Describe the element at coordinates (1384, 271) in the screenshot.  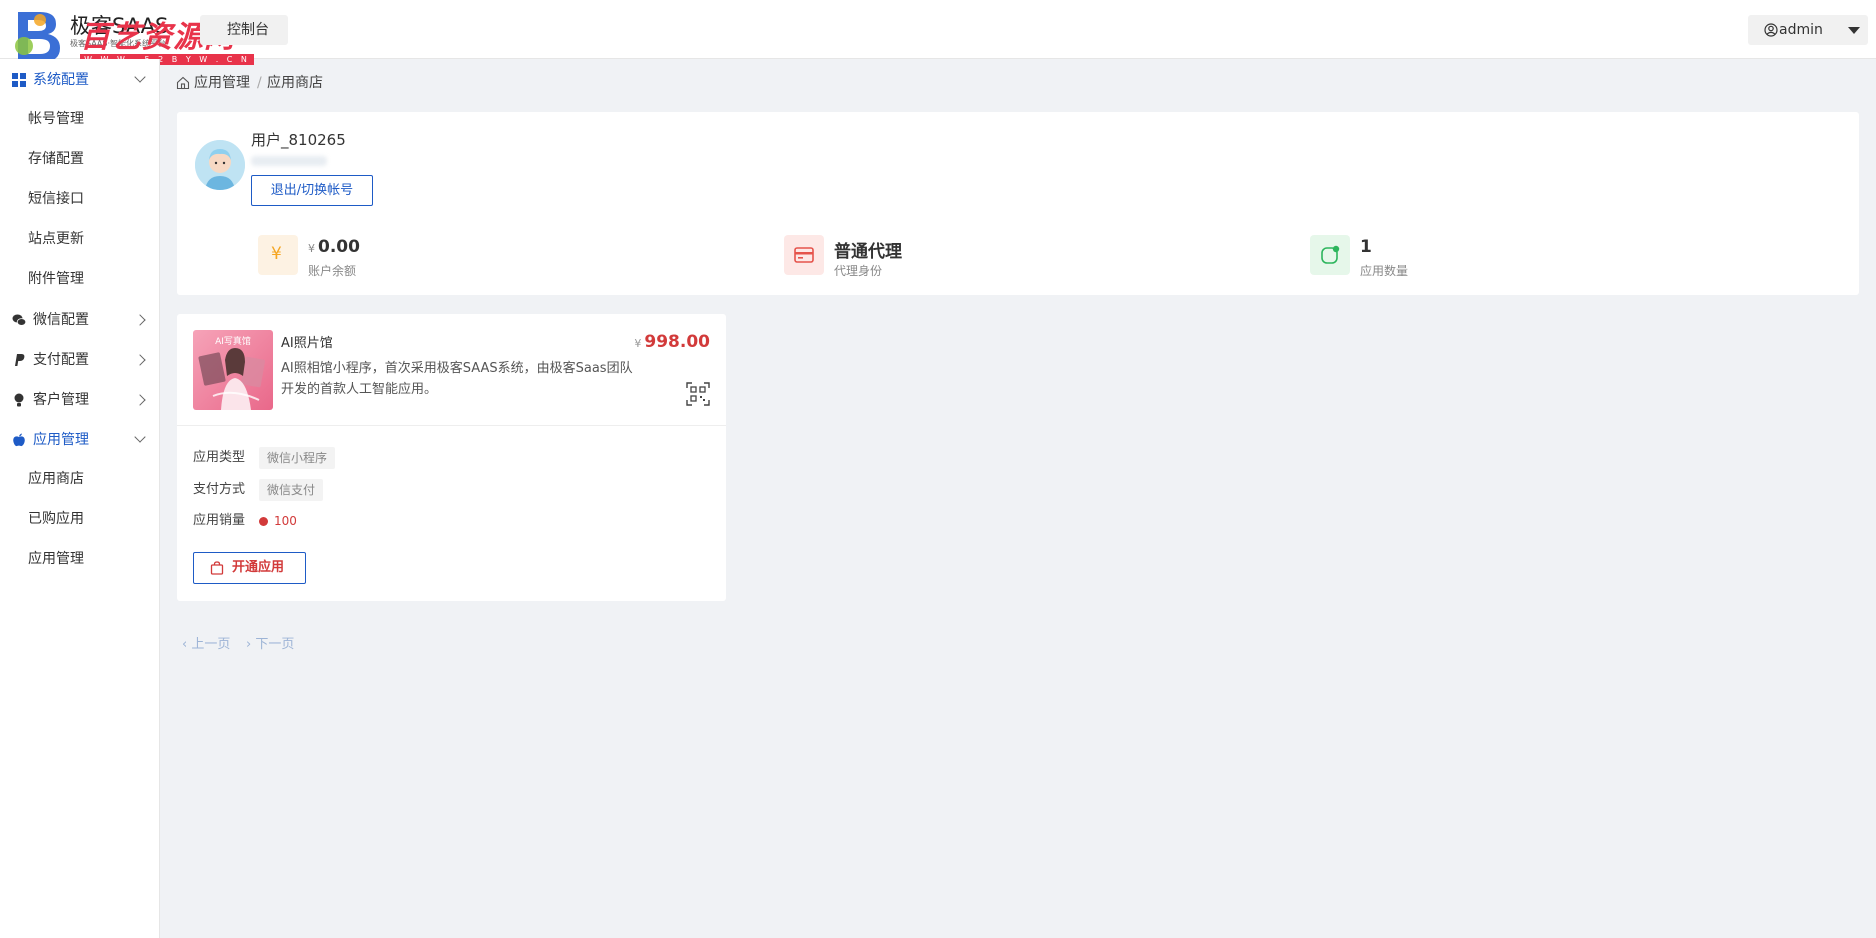
I see `stat-app-count-caption: 应用数量` at that location.